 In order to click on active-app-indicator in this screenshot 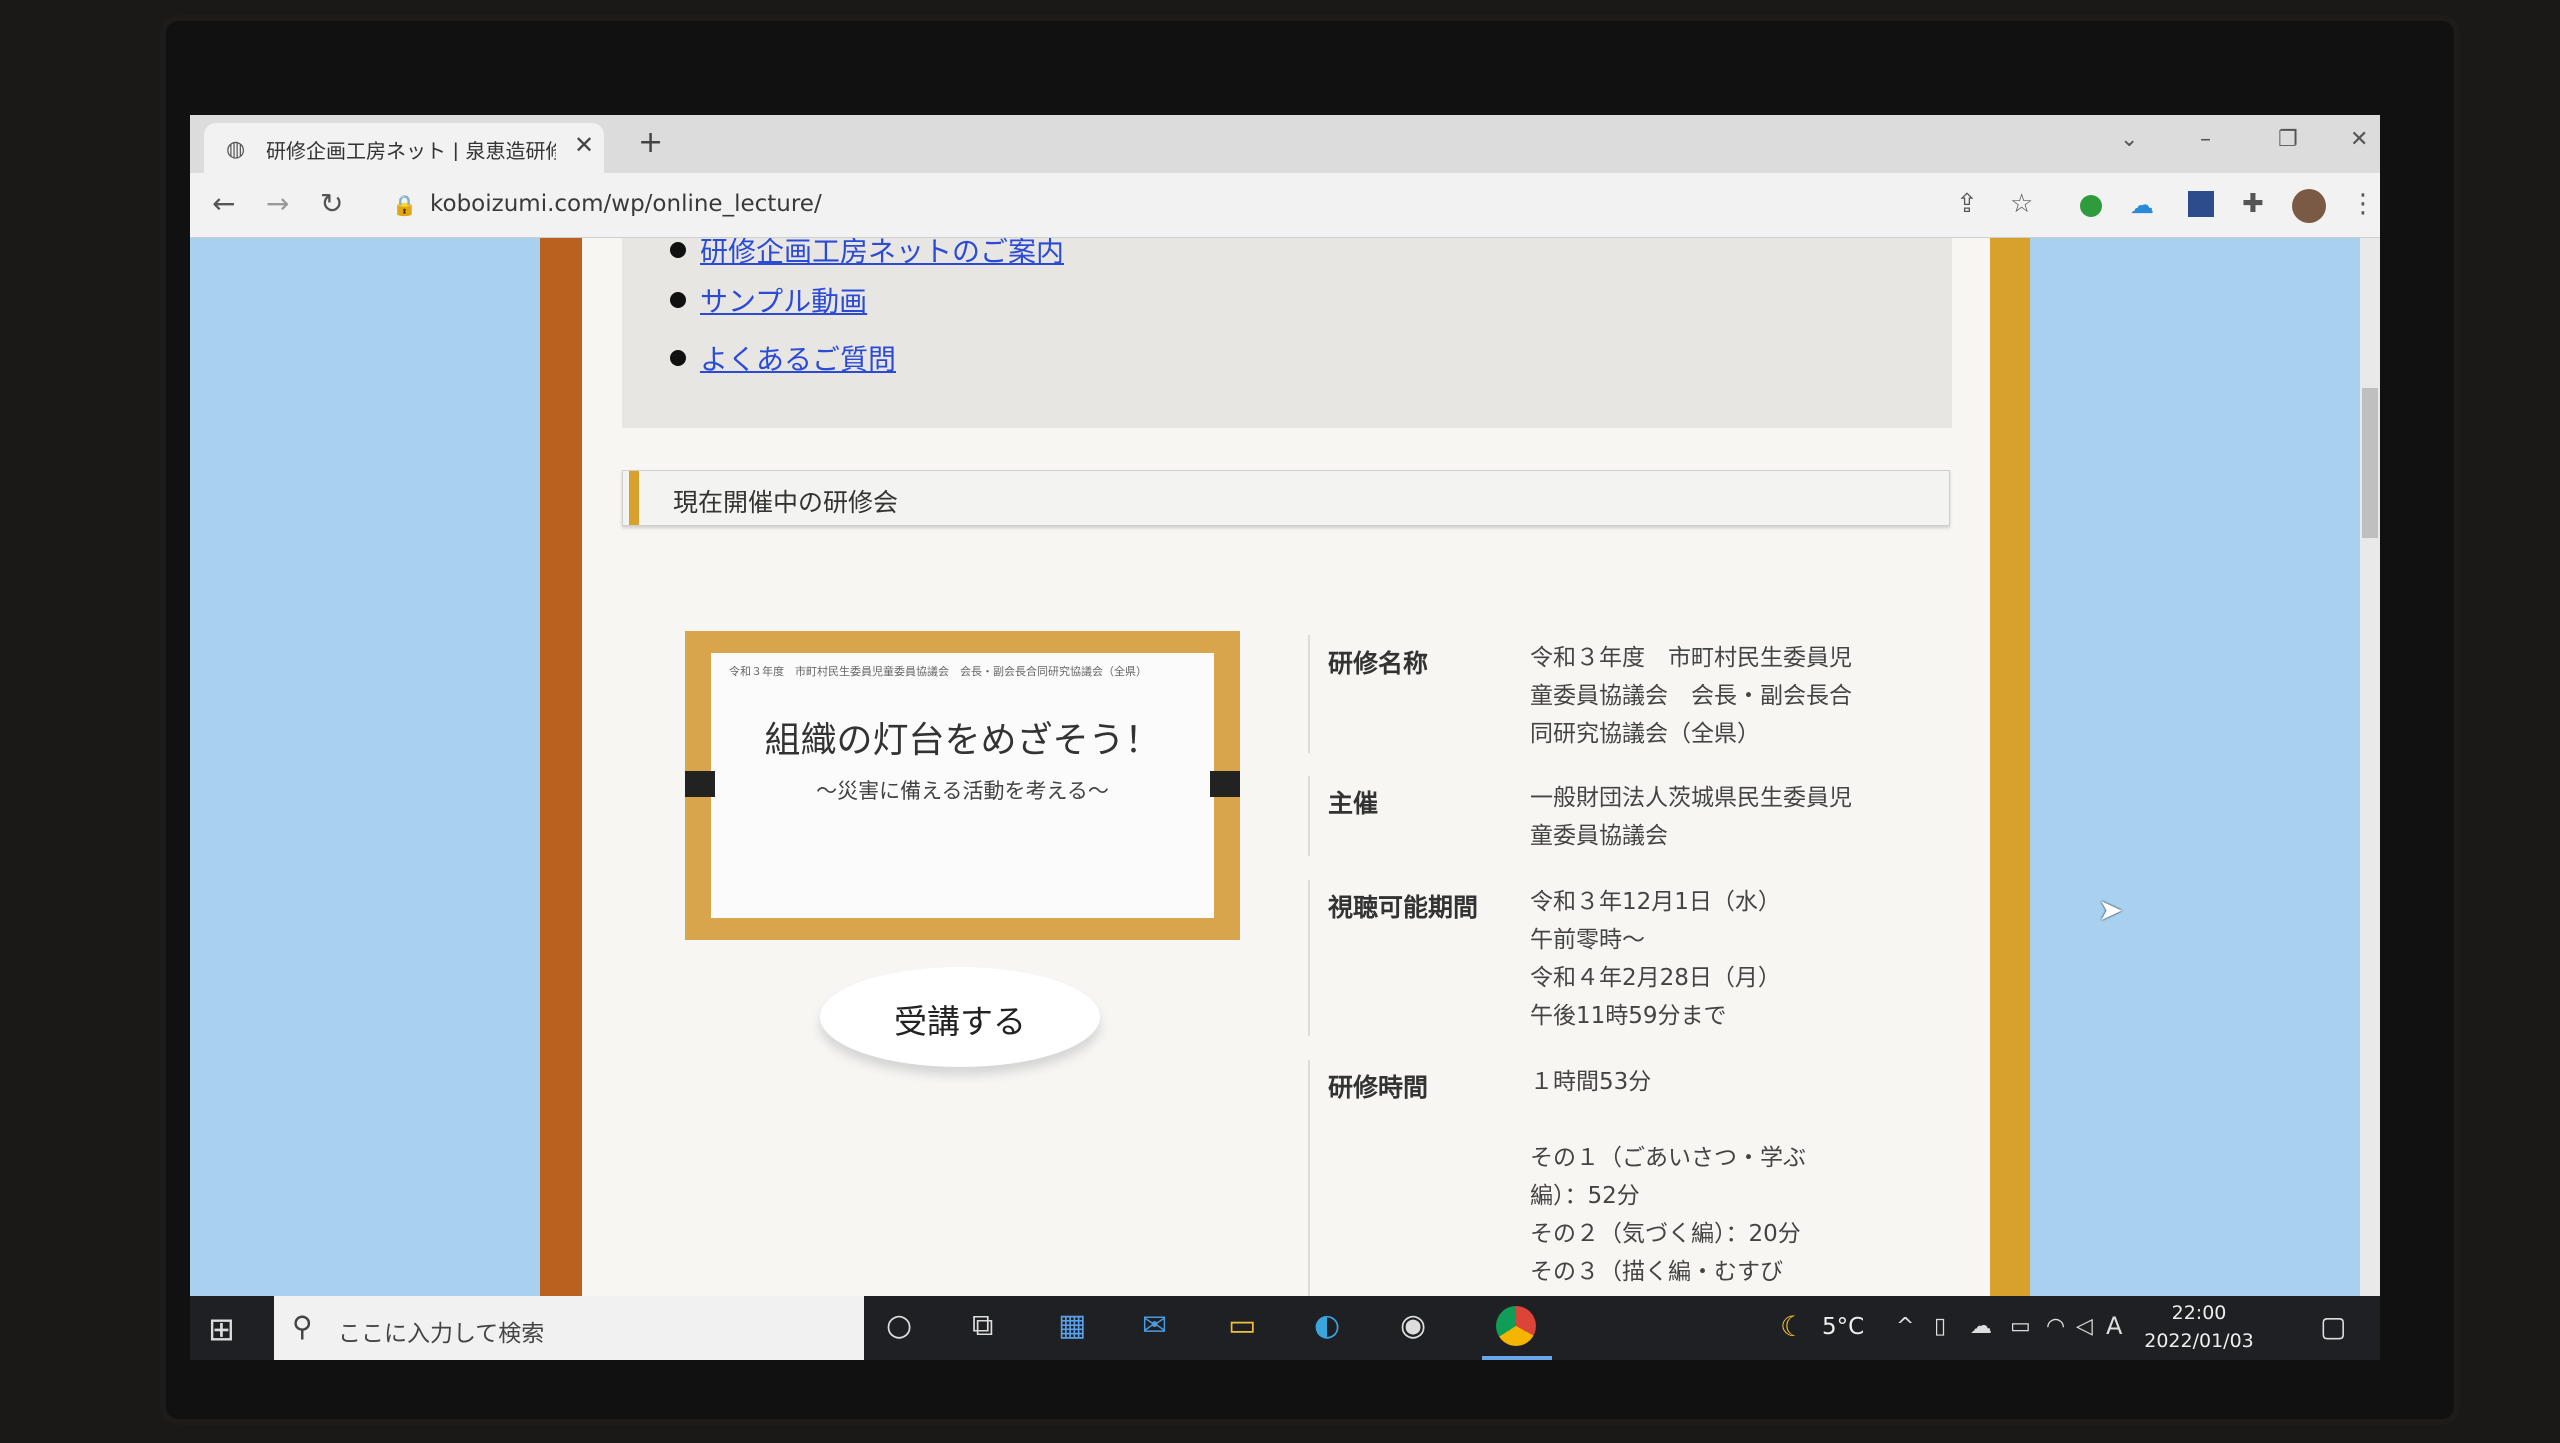, I will do `click(1517, 1358)`.